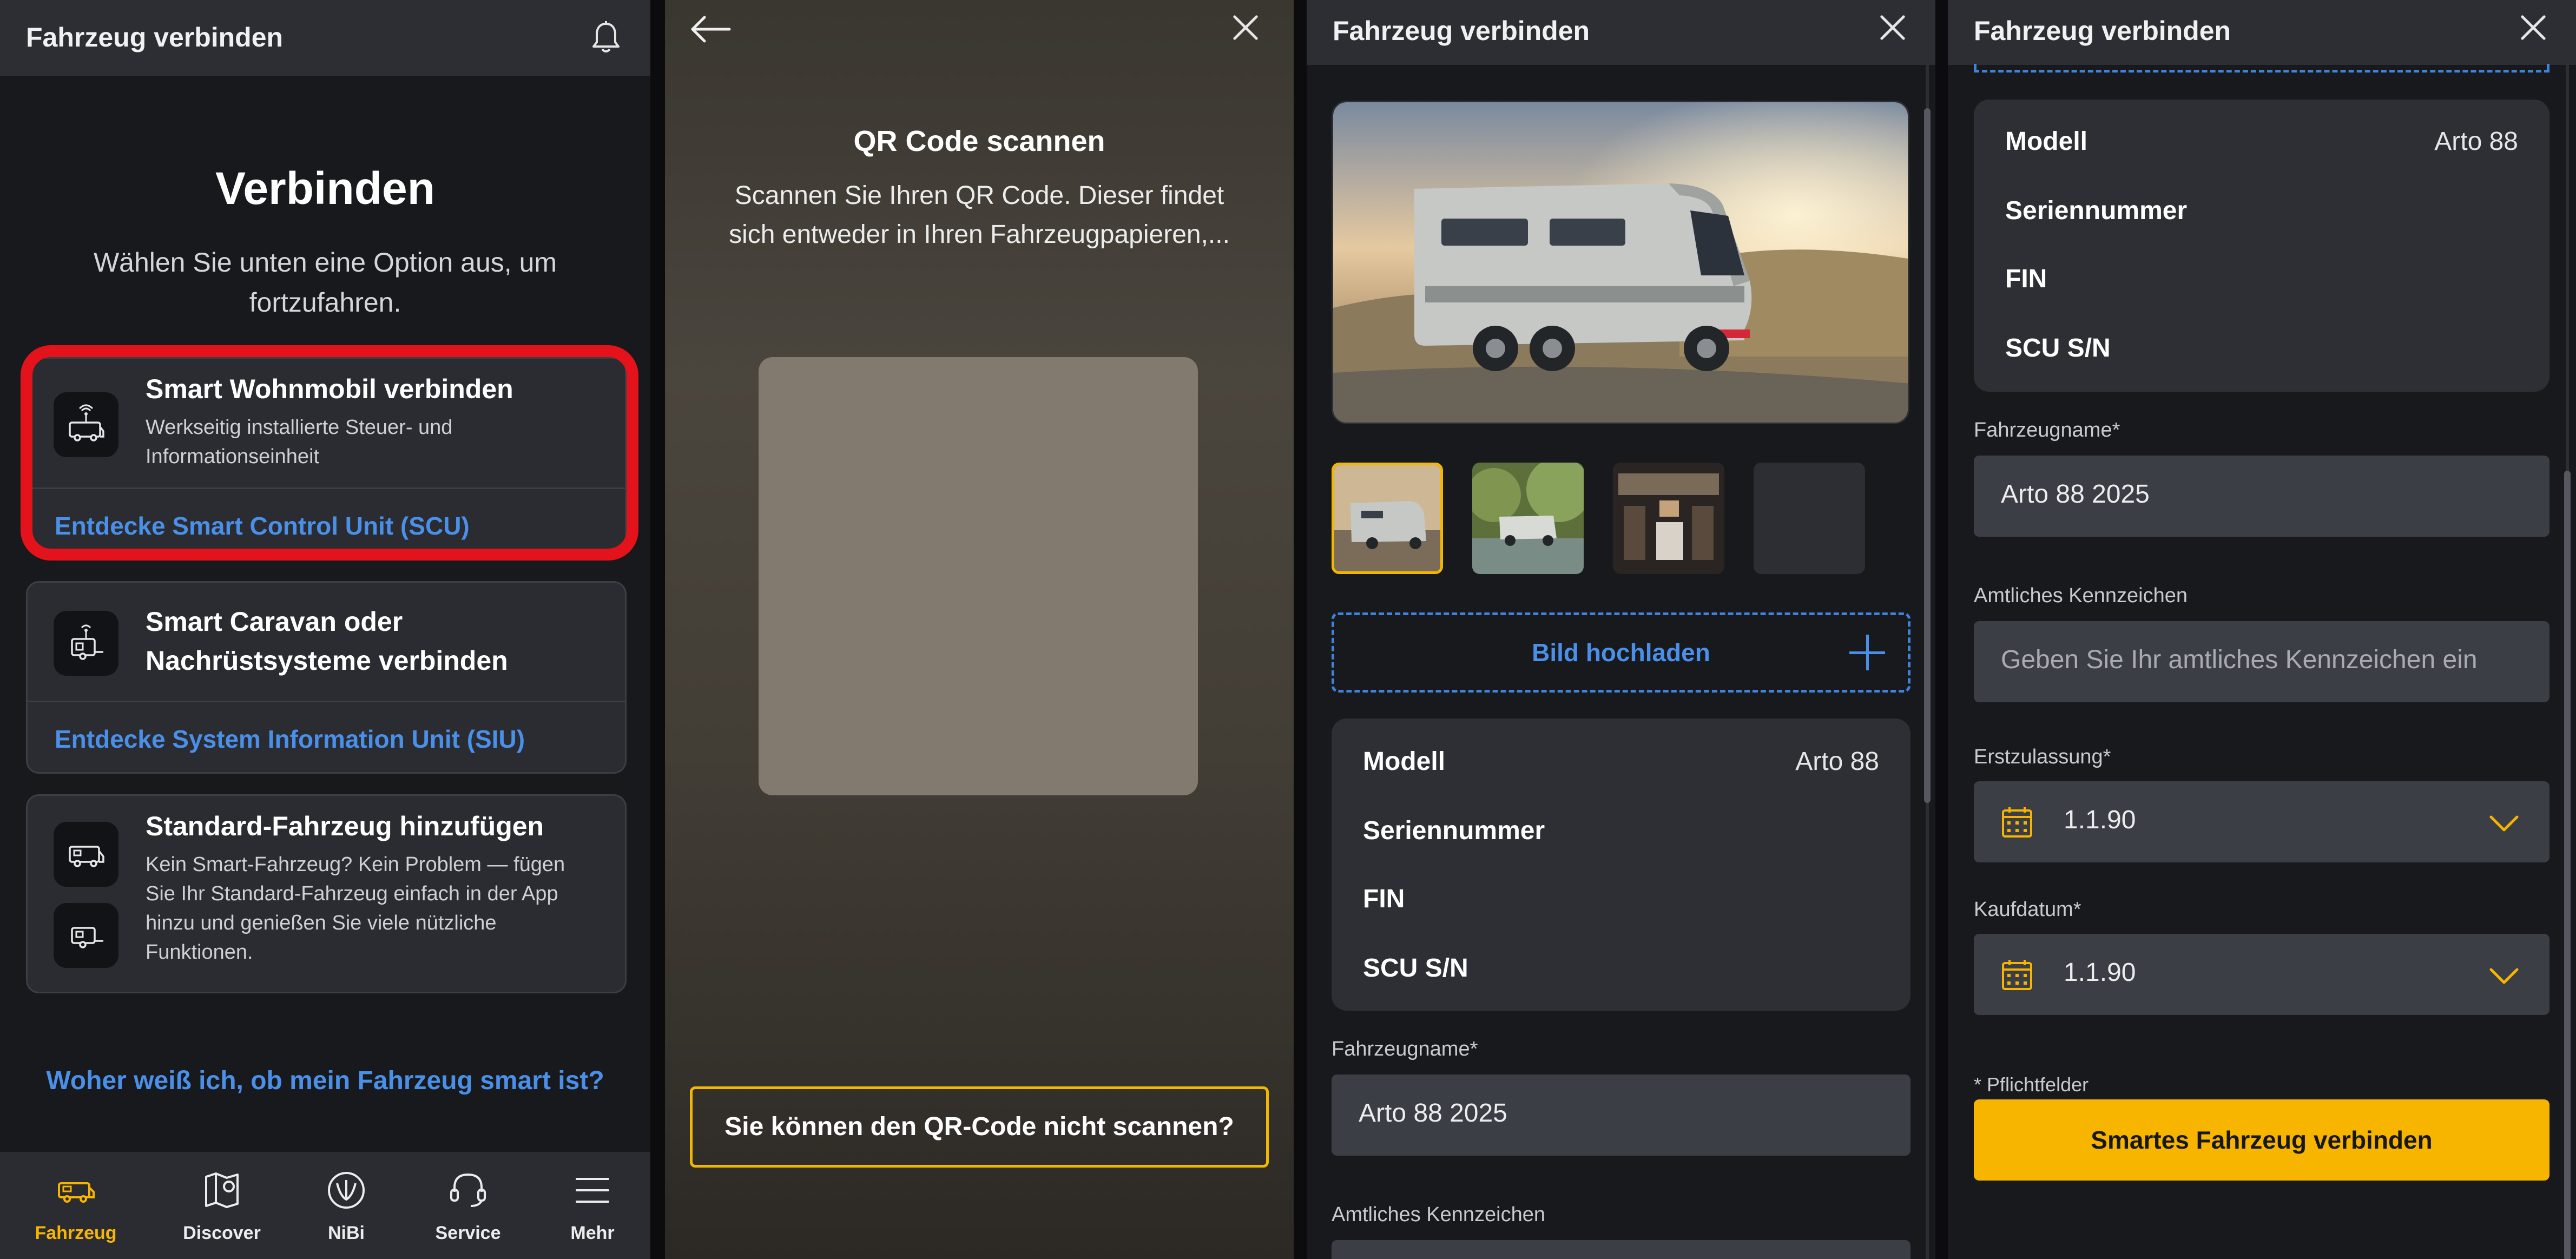  What do you see at coordinates (290, 739) in the screenshot?
I see `discover-siu-link: Entdecke System Information Unit (SIU)` at bounding box center [290, 739].